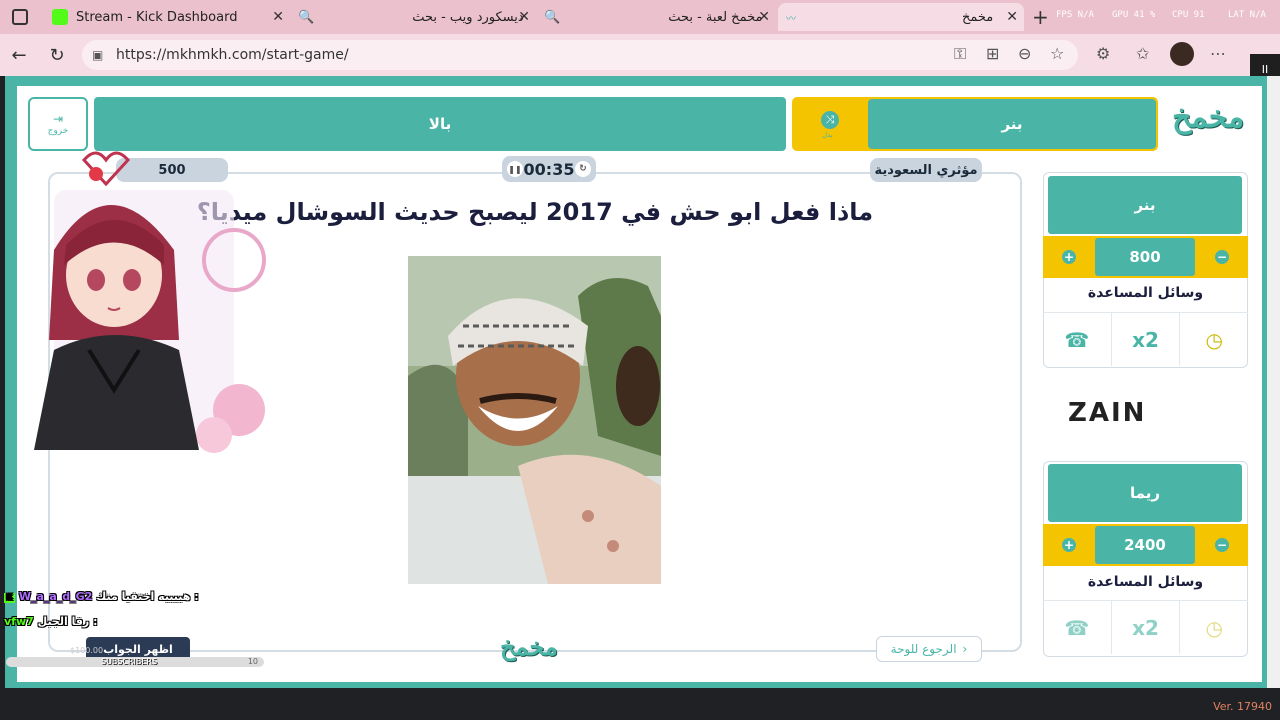 This screenshot has width=1280, height=720. I want to click on tab-mkhmkh: 〰 مخمخ ✕, so click(901, 17).